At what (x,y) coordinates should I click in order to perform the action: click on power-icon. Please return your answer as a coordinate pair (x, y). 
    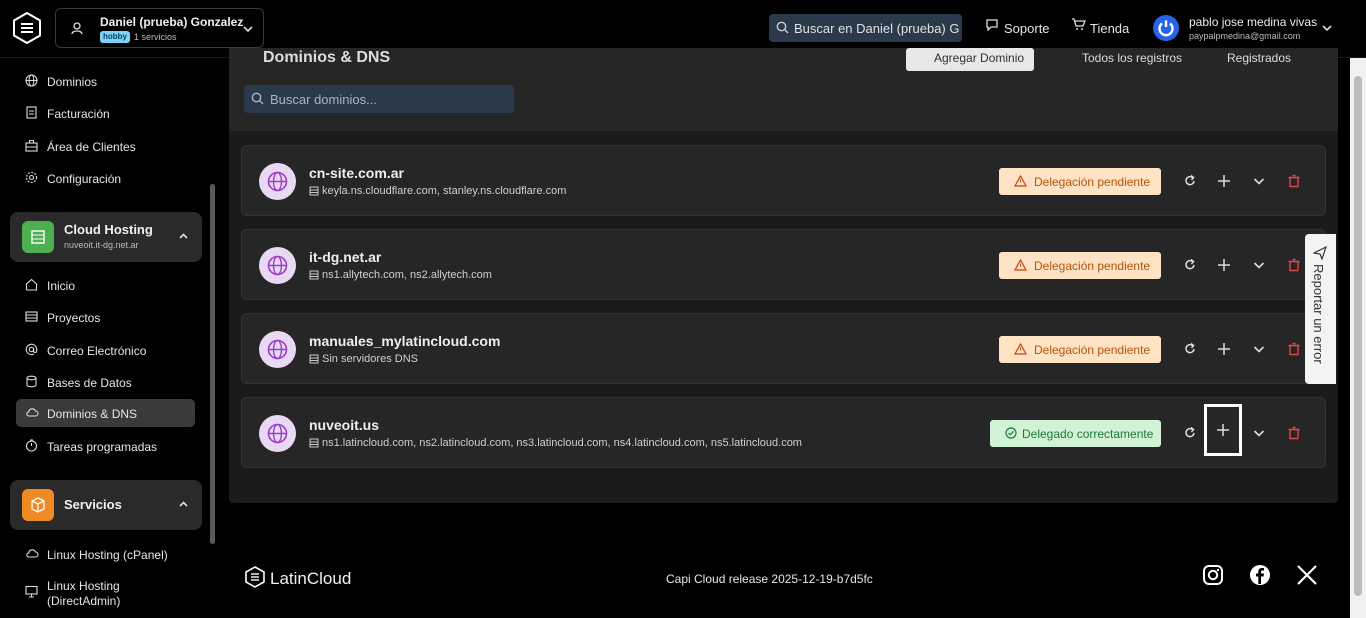
    Looking at the image, I should click on (1166, 28).